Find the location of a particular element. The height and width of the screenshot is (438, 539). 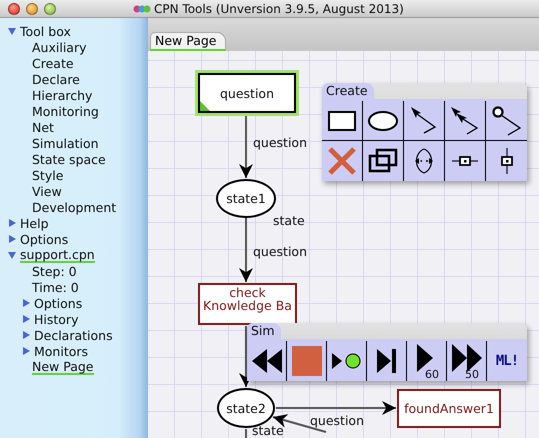

place: state1 is located at coordinates (246, 198).